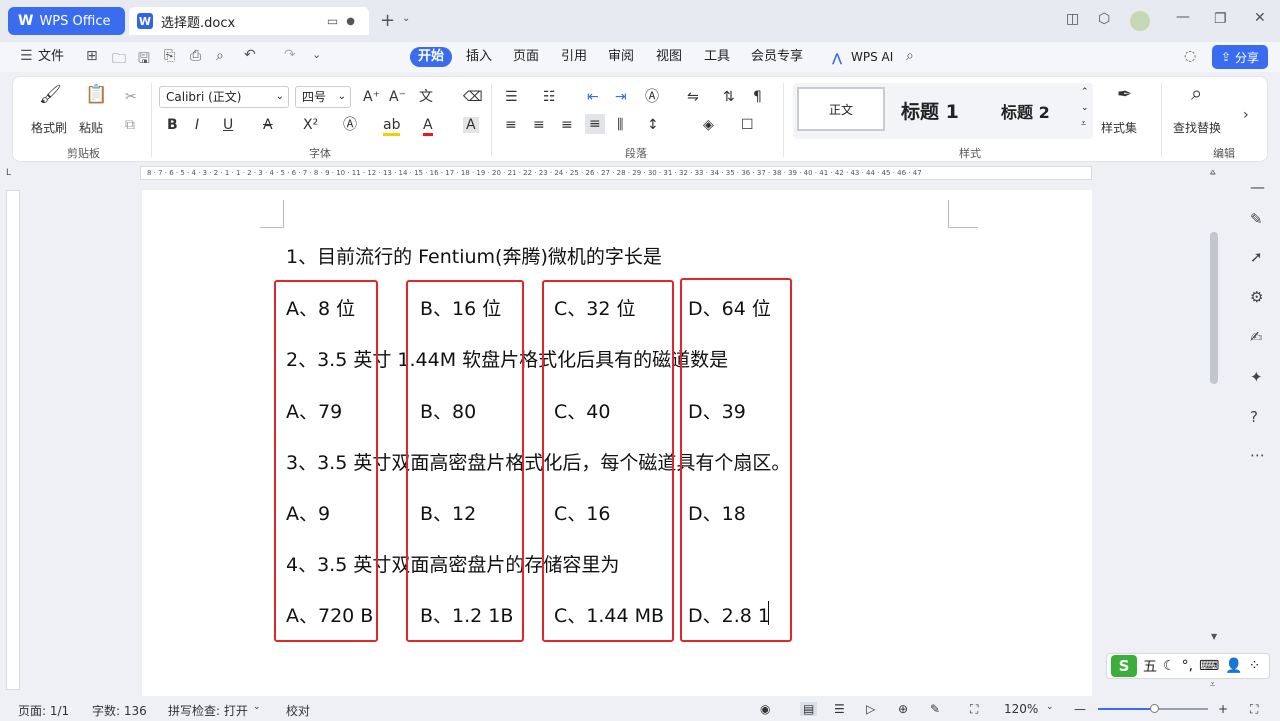  I want to click on ribbon-scroll-right-icon: ›, so click(1246, 115).